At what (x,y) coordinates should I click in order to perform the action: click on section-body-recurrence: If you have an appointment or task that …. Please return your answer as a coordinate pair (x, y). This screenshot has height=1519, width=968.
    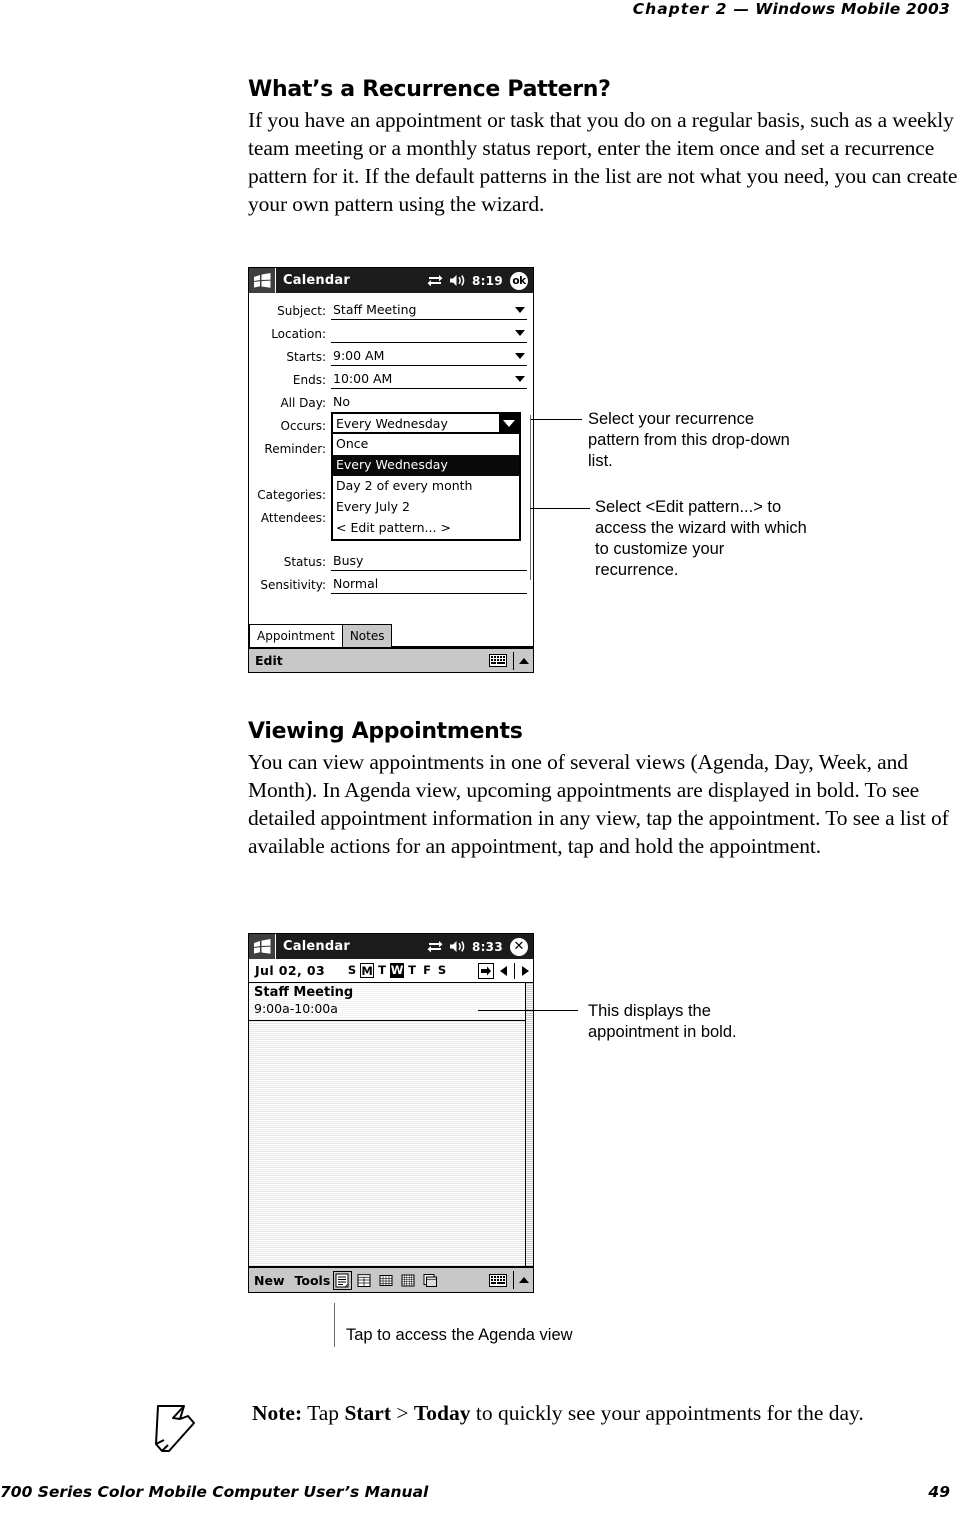
    Looking at the image, I should click on (603, 162).